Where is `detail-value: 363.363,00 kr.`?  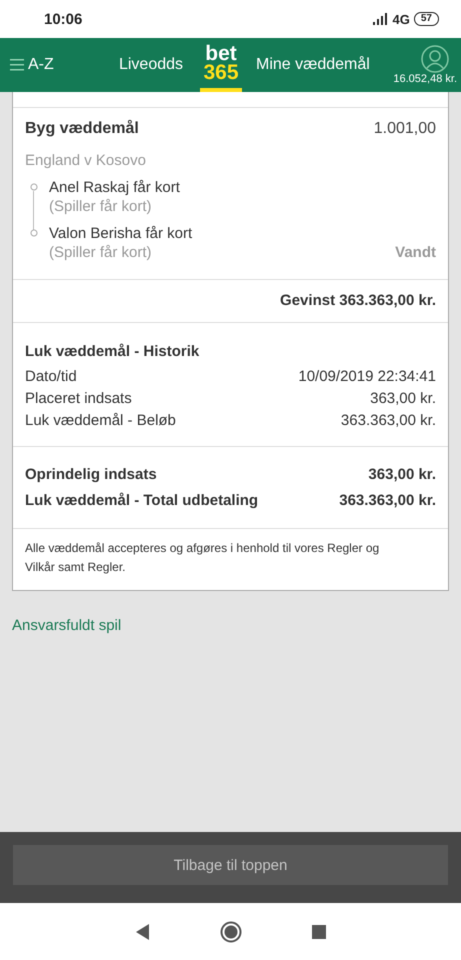 detail-value: 363.363,00 kr. is located at coordinates (388, 421).